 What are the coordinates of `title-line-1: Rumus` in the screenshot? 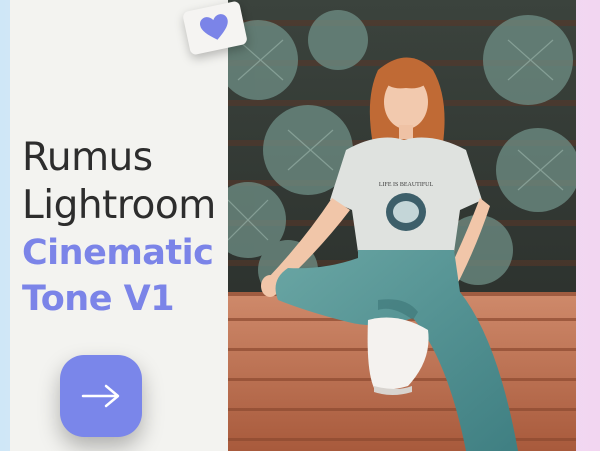 It's located at (87, 157).